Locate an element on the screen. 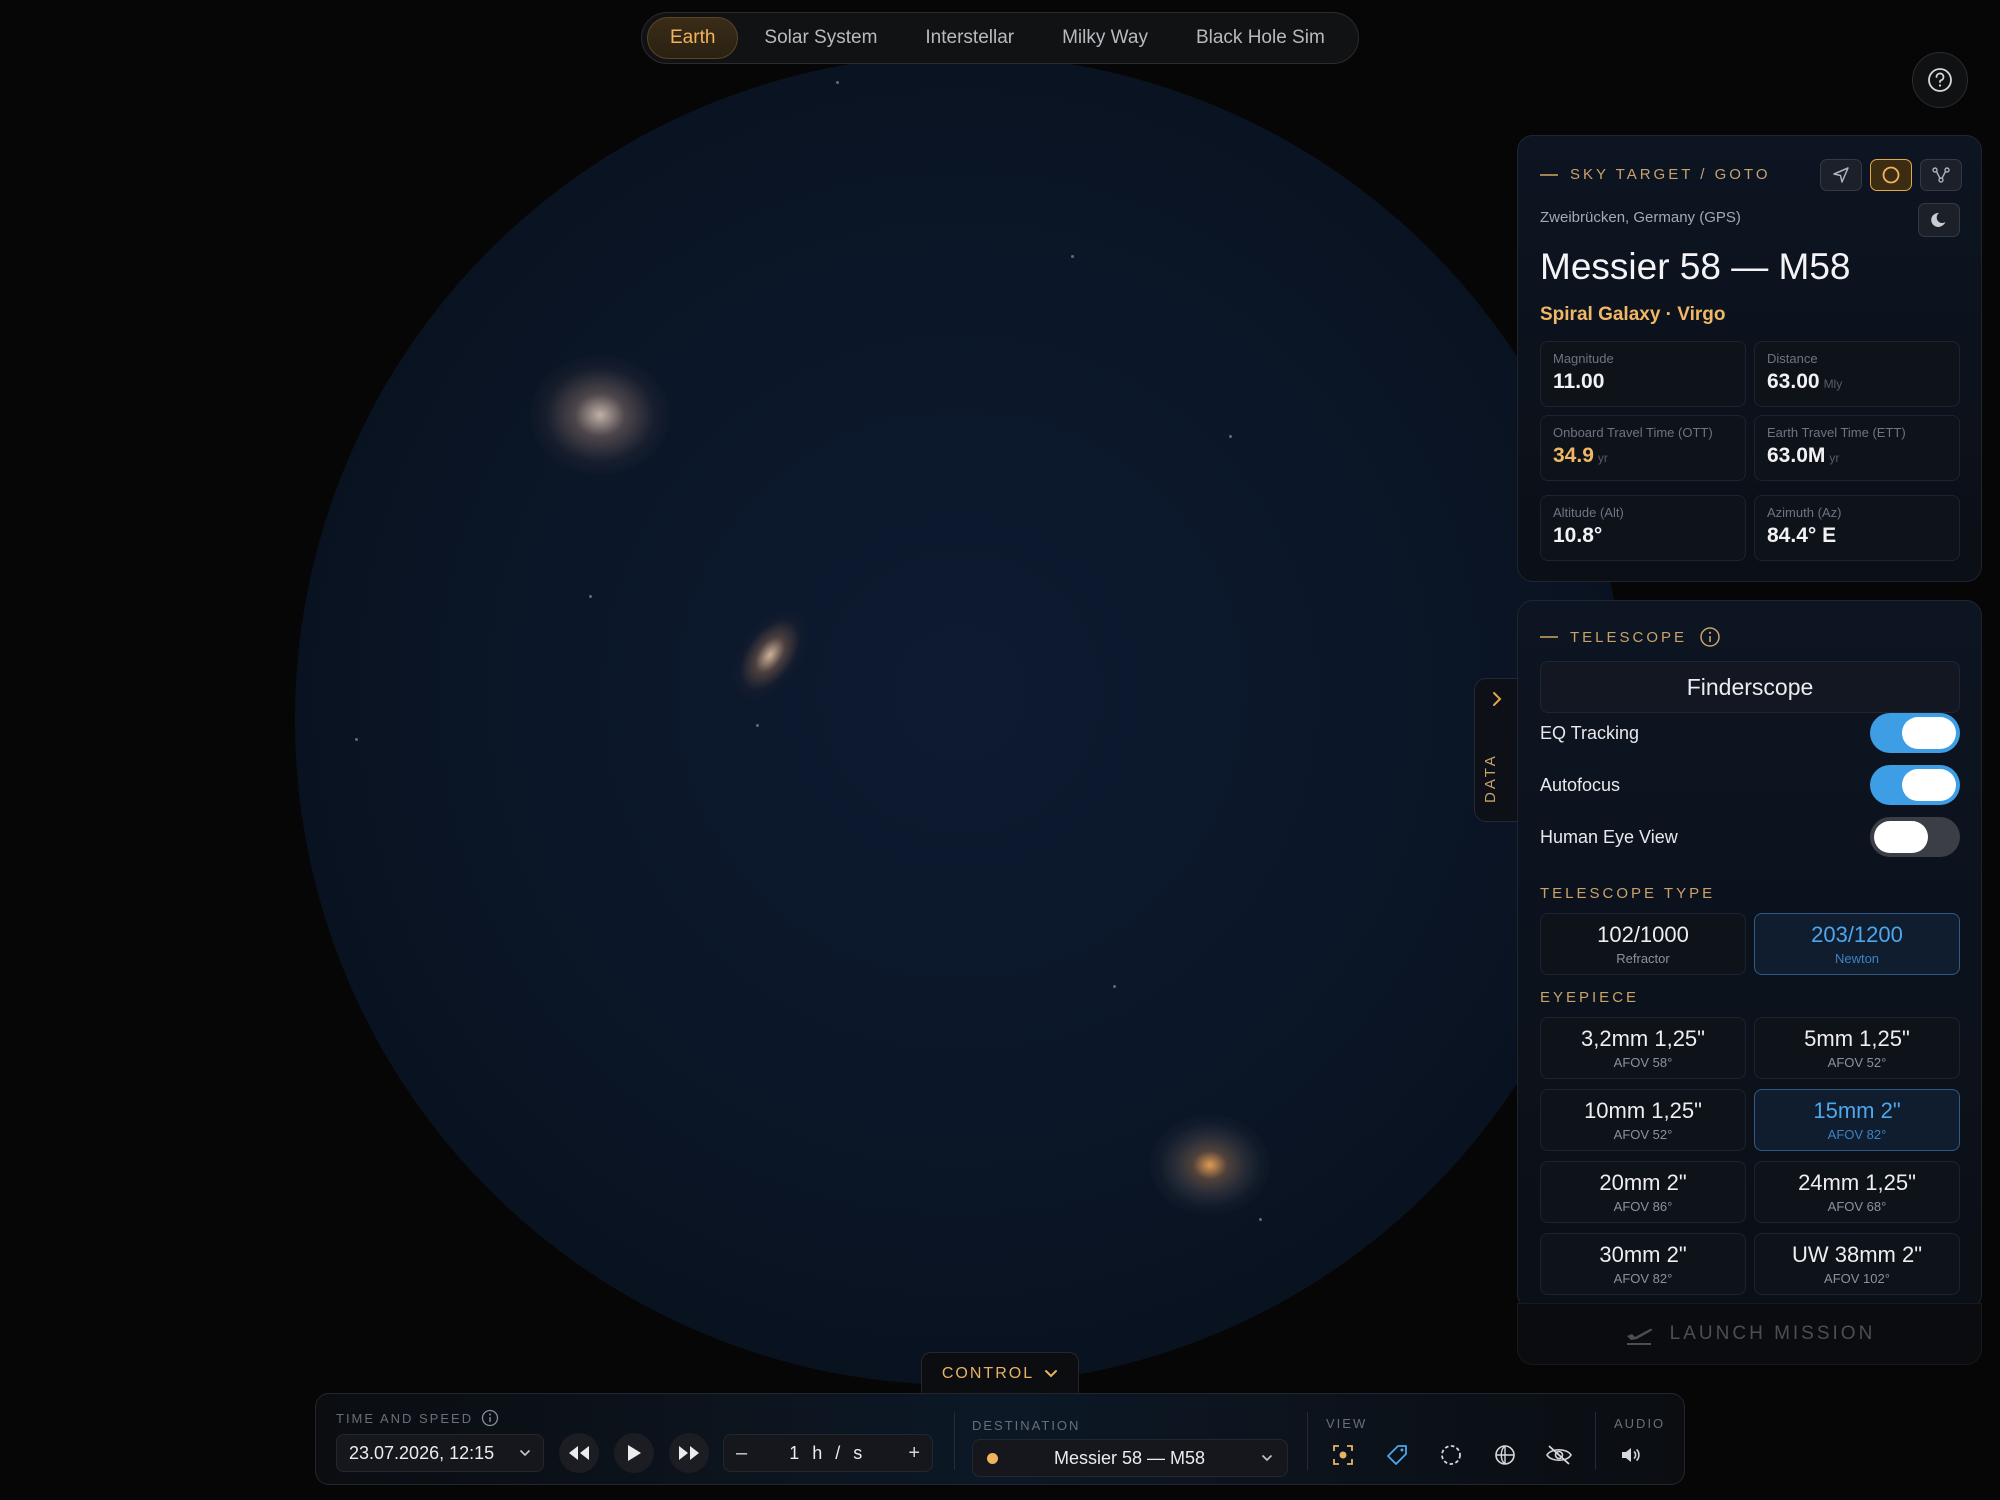 The width and height of the screenshot is (2000, 1500). option-main: UW 38mm 2" is located at coordinates (1857, 1254).